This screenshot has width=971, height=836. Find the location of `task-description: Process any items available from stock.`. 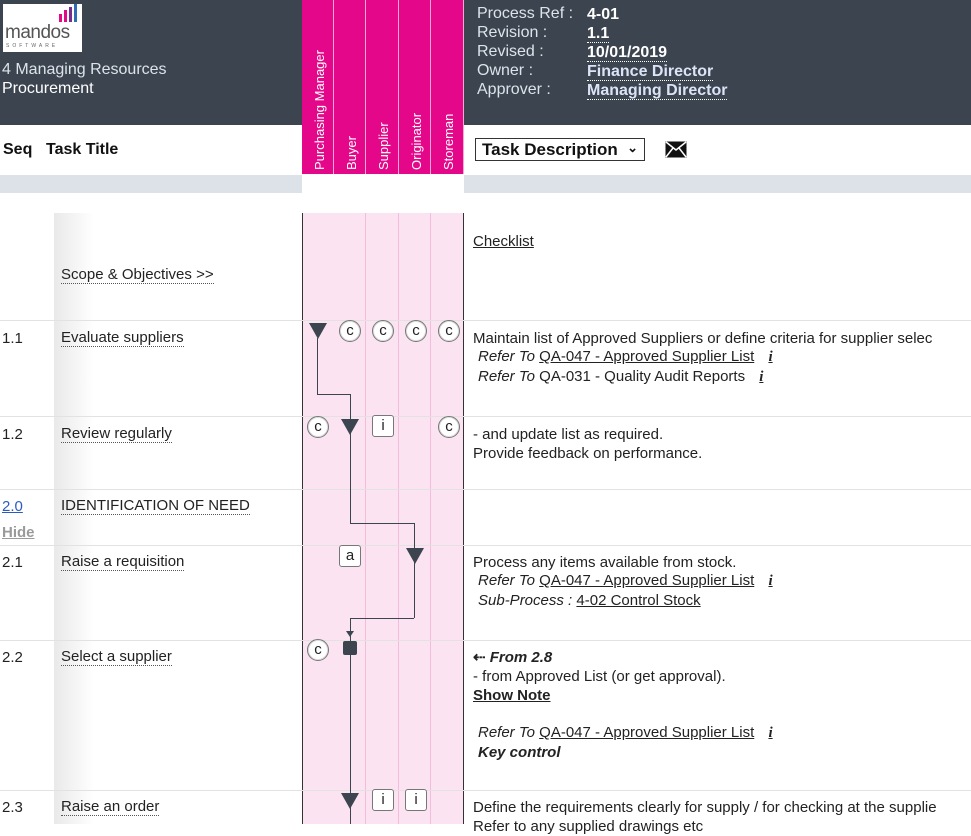

task-description: Process any items available from stock. is located at coordinates (605, 562).